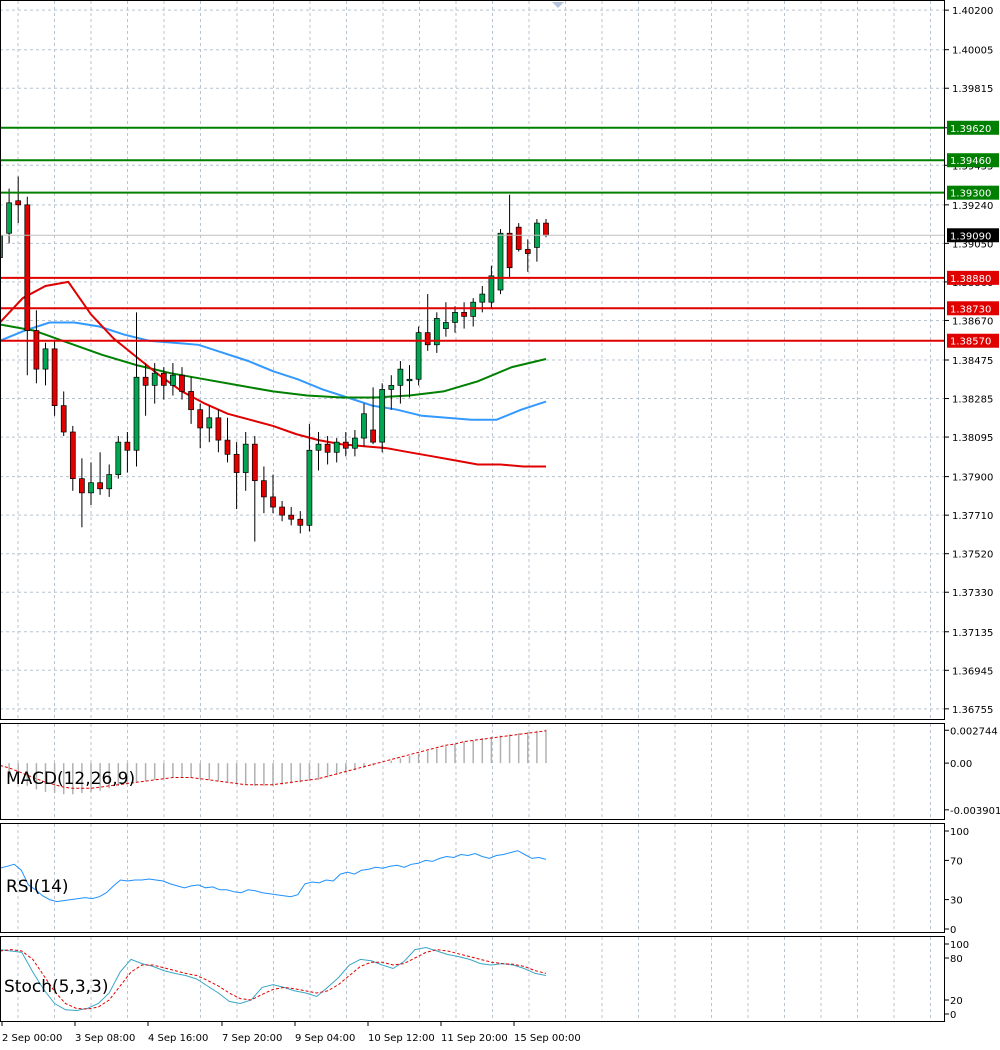 This screenshot has height=1050, width=1000. What do you see at coordinates (37, 887) in the screenshot?
I see `rsi-label: RSI(14)` at bounding box center [37, 887].